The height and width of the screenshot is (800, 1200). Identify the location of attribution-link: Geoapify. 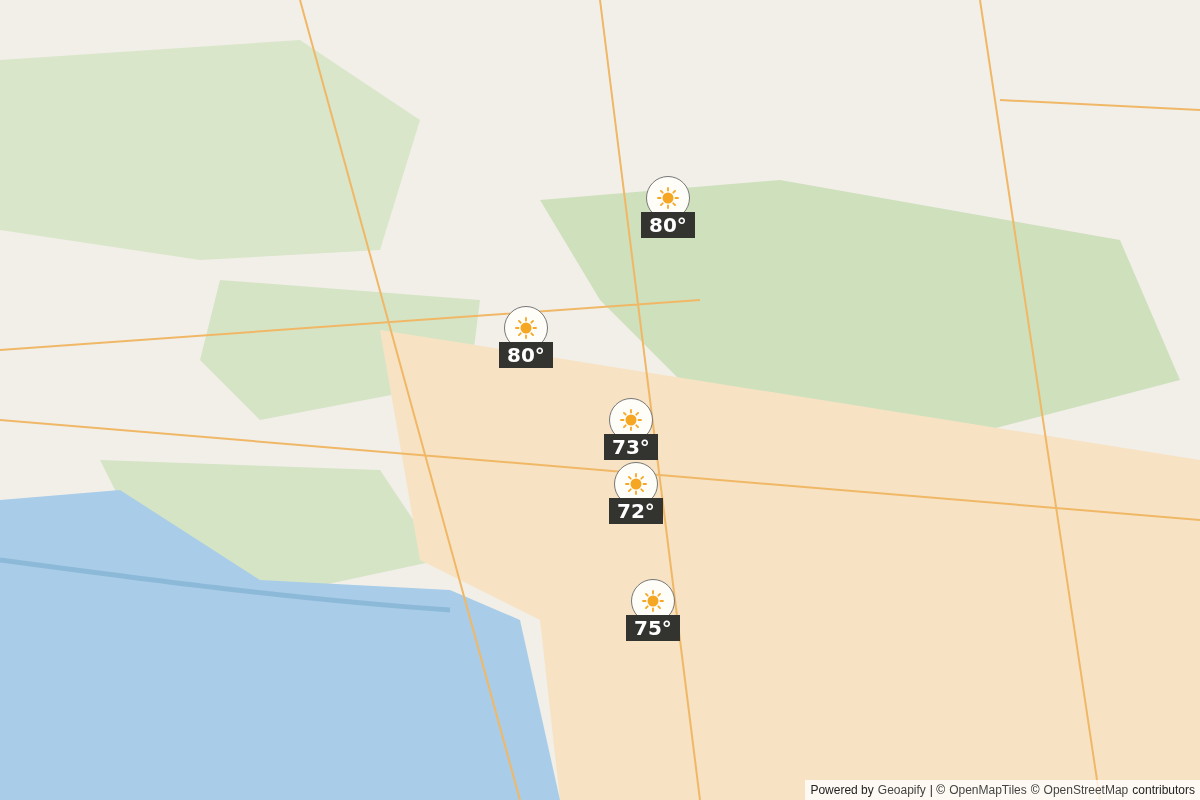
(901, 790).